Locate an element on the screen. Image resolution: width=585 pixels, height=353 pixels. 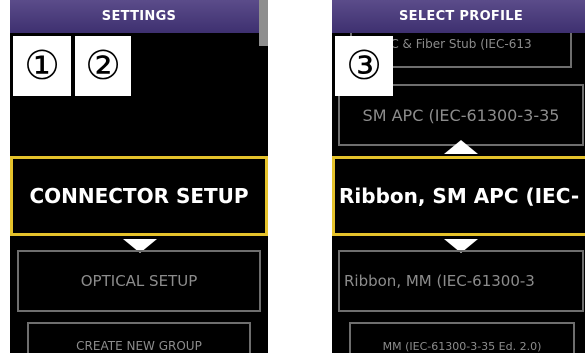
panel-title: SETTINGS is located at coordinates (139, 16).